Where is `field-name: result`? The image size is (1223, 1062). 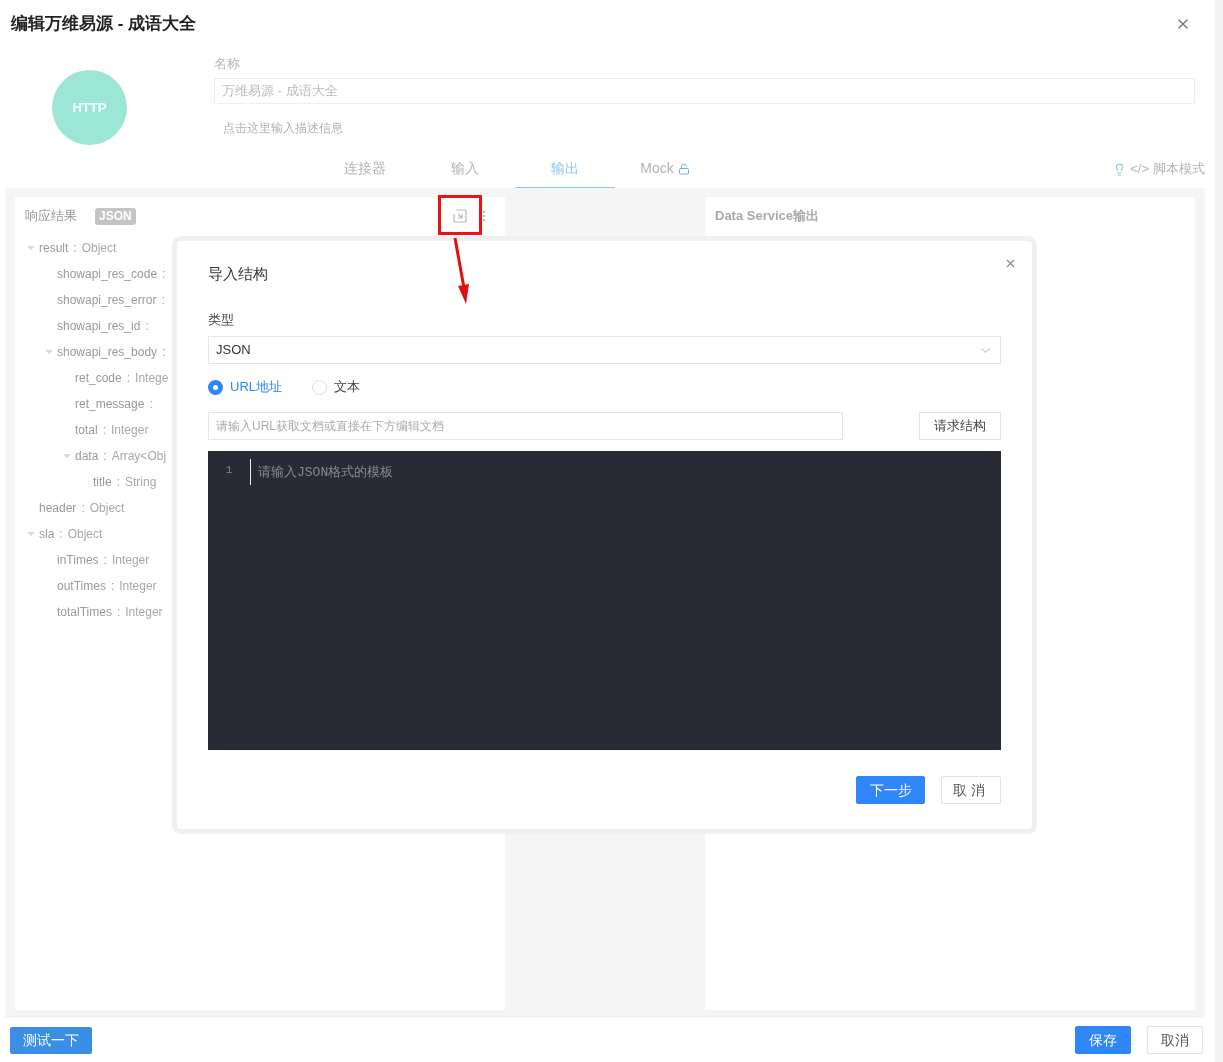 field-name: result is located at coordinates (54, 248).